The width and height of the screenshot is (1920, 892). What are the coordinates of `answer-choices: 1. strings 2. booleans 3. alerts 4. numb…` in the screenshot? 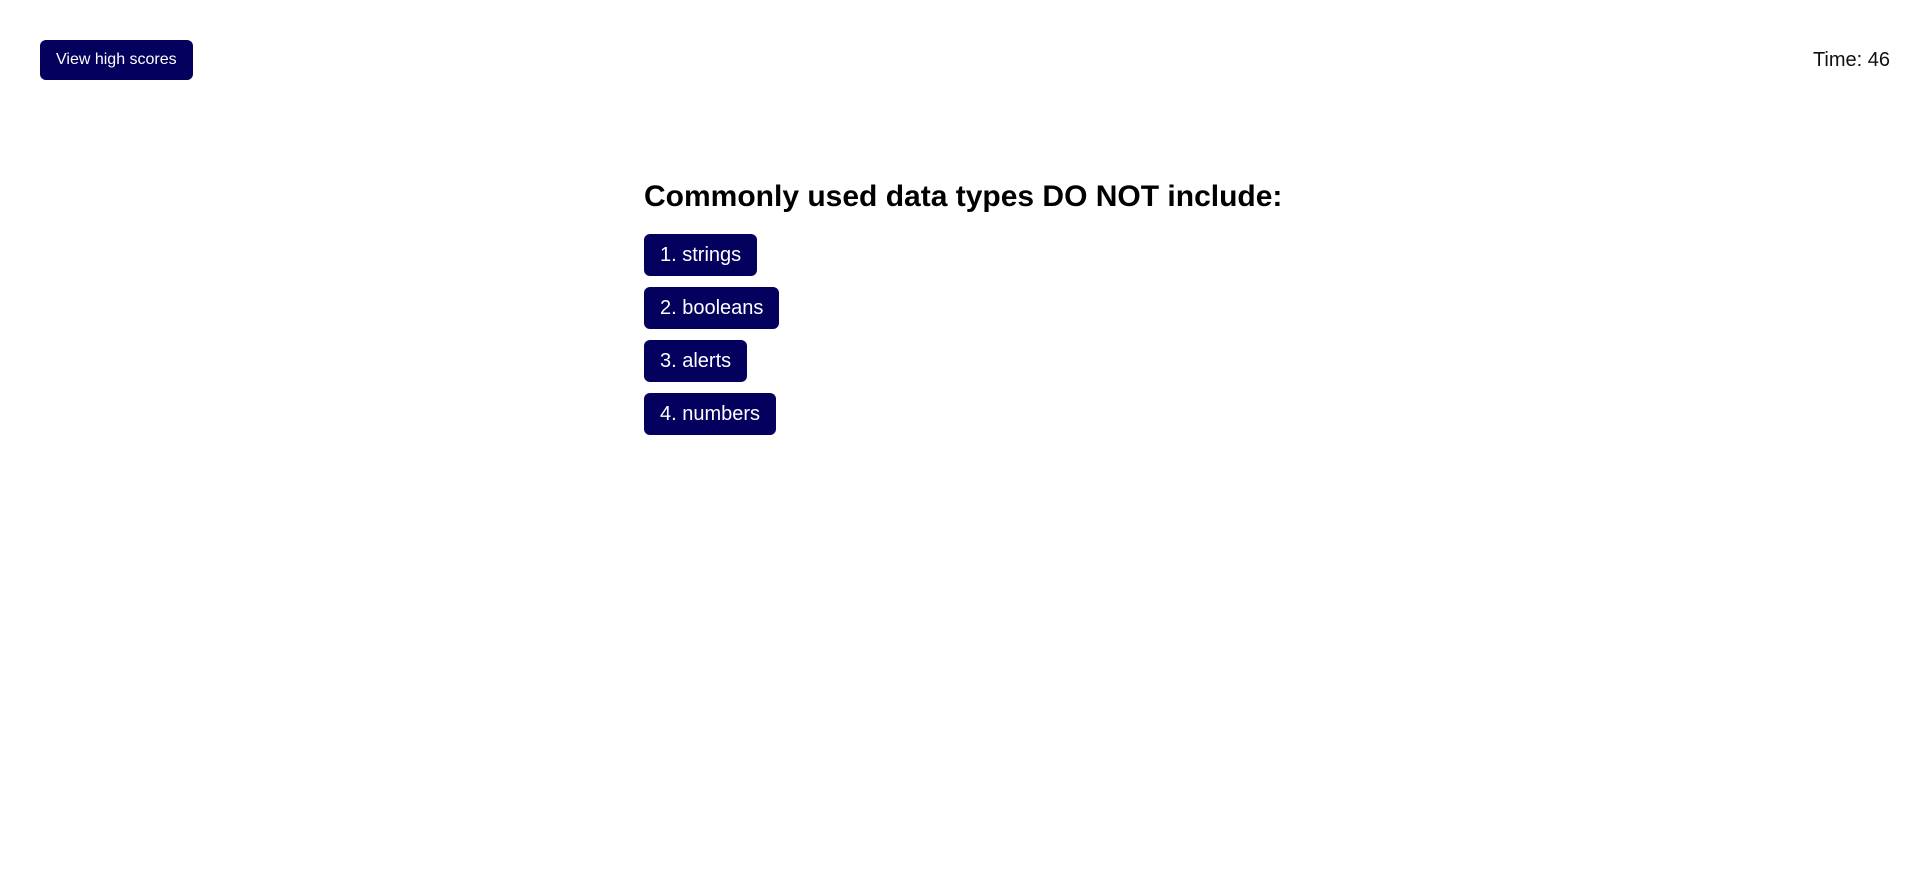 It's located at (1044, 334).